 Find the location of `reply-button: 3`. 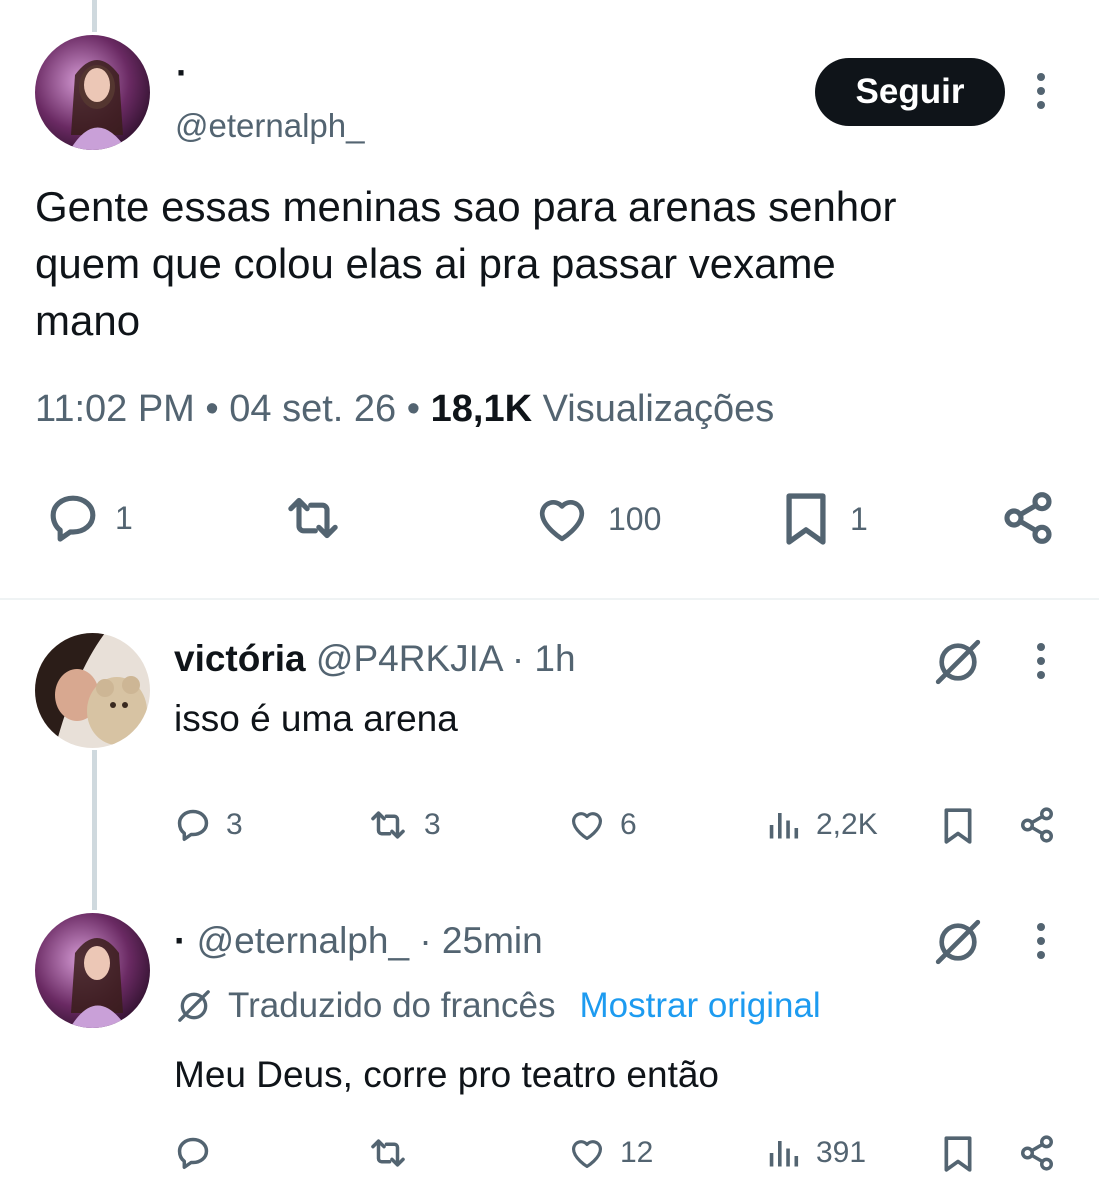

reply-button: 3 is located at coordinates (208, 825).